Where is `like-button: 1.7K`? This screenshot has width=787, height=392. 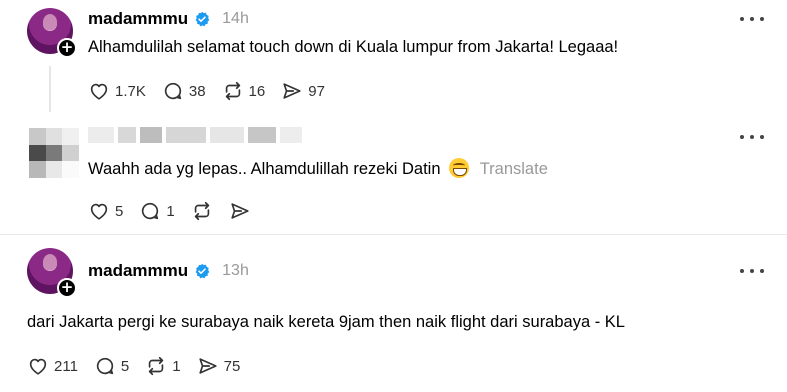 like-button: 1.7K is located at coordinates (117, 91).